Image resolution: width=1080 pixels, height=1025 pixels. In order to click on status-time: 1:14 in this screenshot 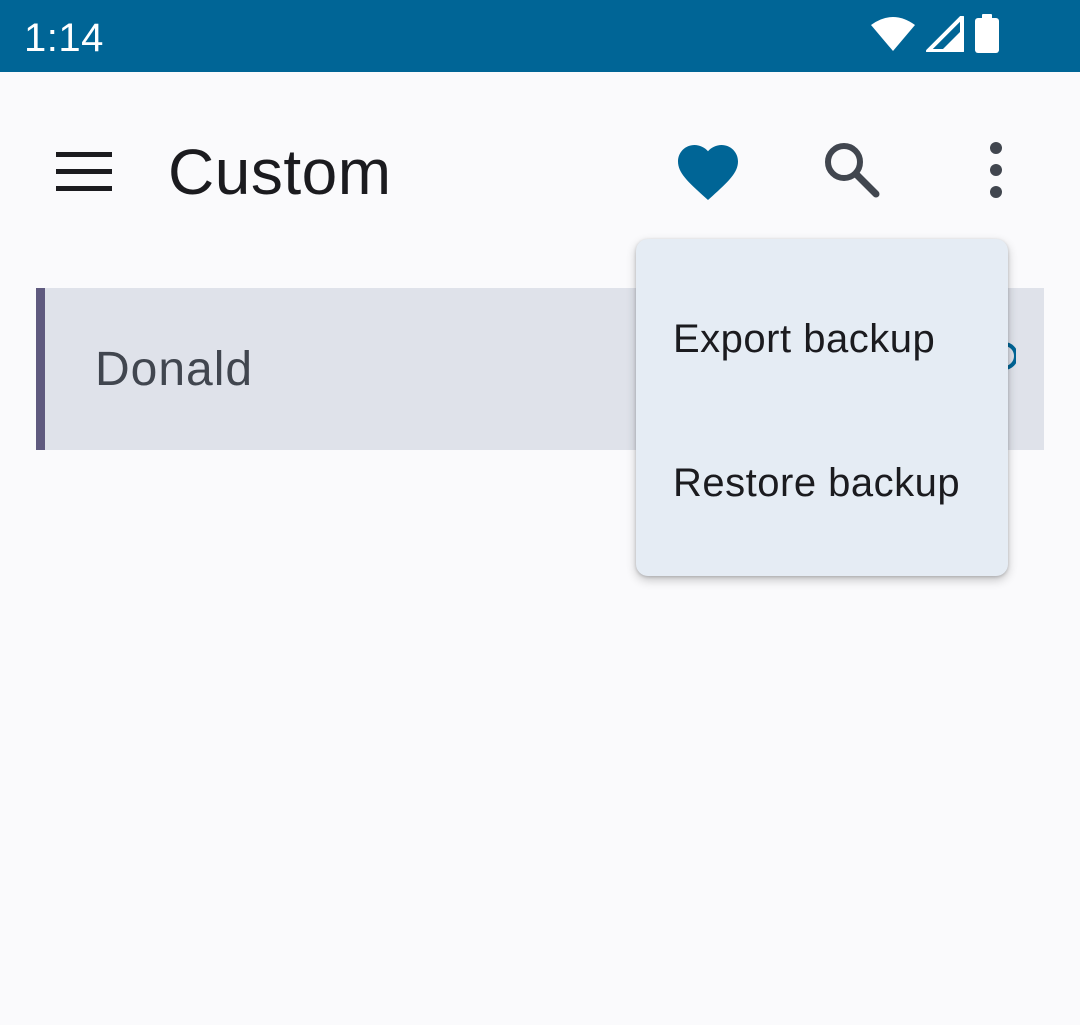, I will do `click(64, 38)`.